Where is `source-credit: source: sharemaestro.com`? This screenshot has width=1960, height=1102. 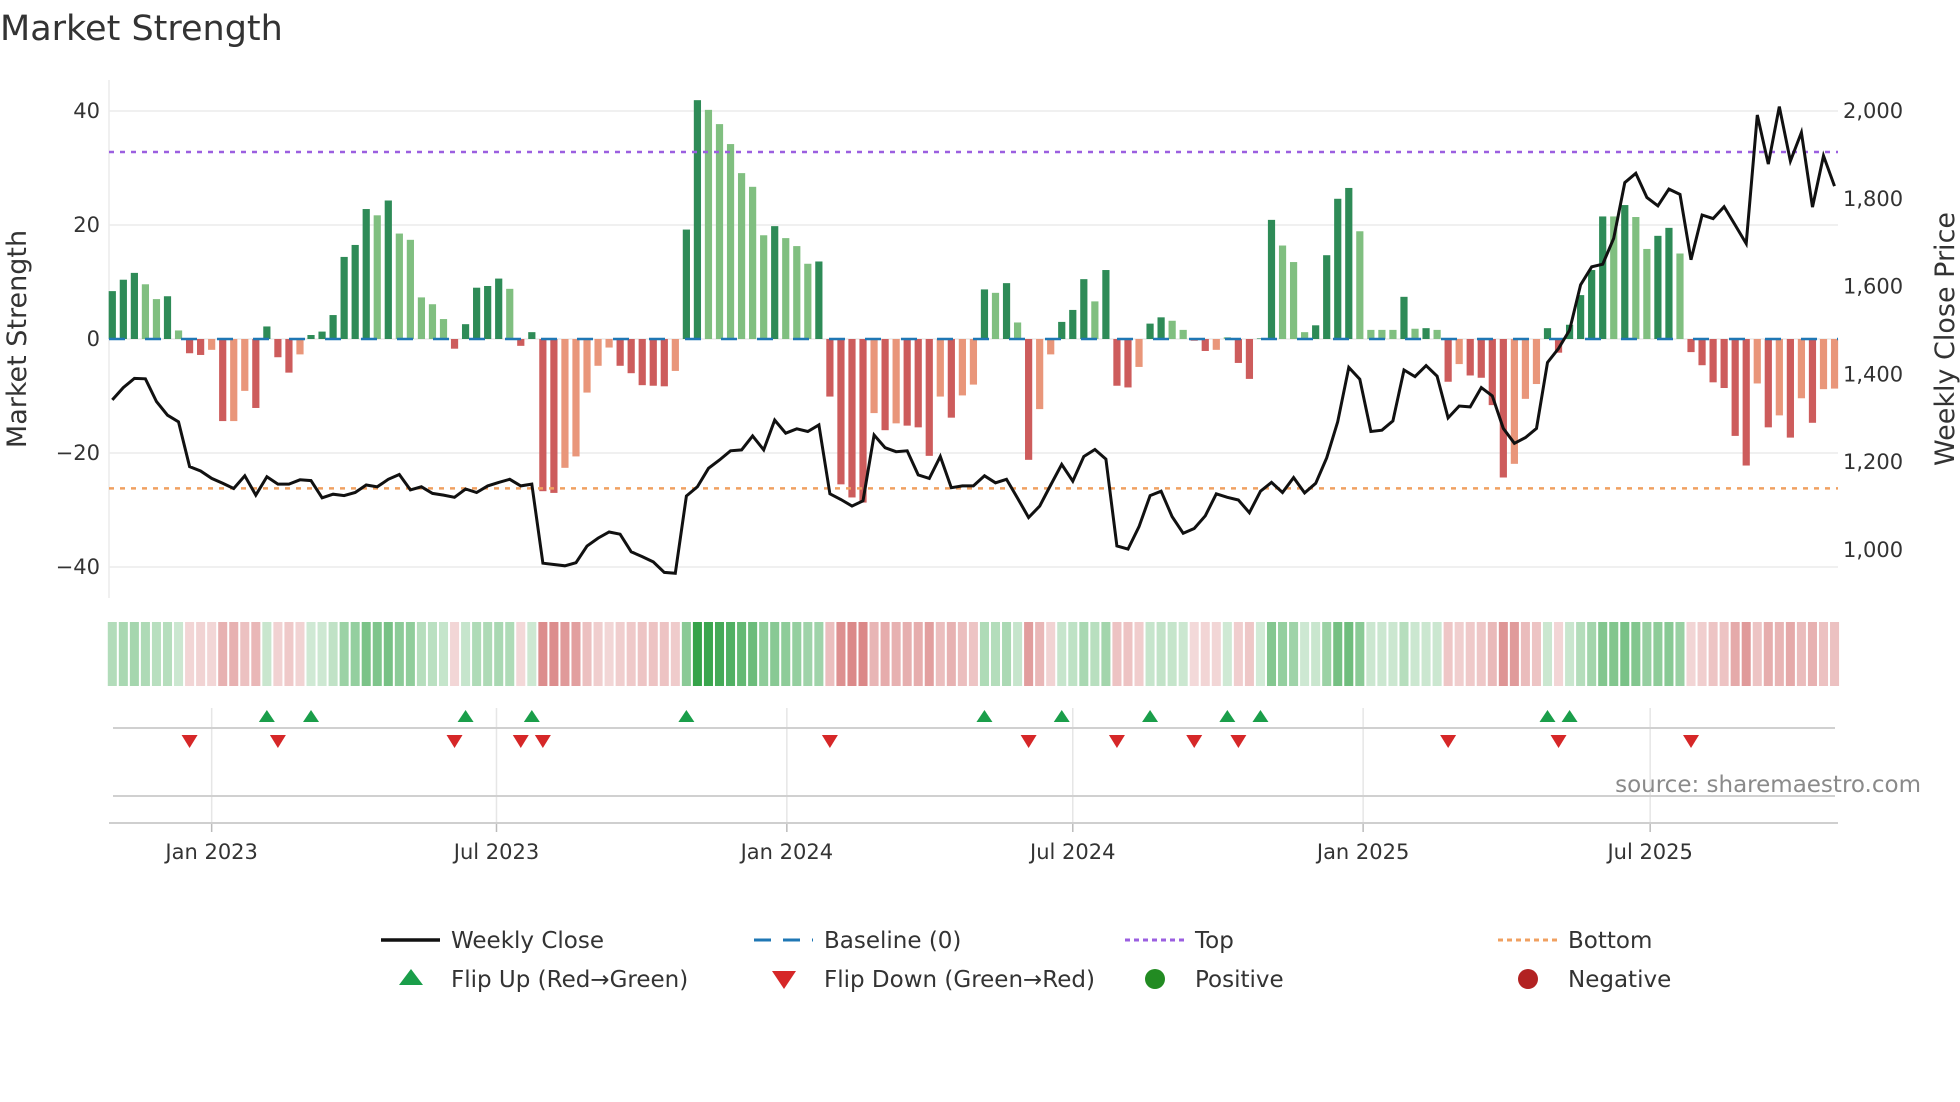 source-credit: source: sharemaestro.com is located at coordinates (1768, 785).